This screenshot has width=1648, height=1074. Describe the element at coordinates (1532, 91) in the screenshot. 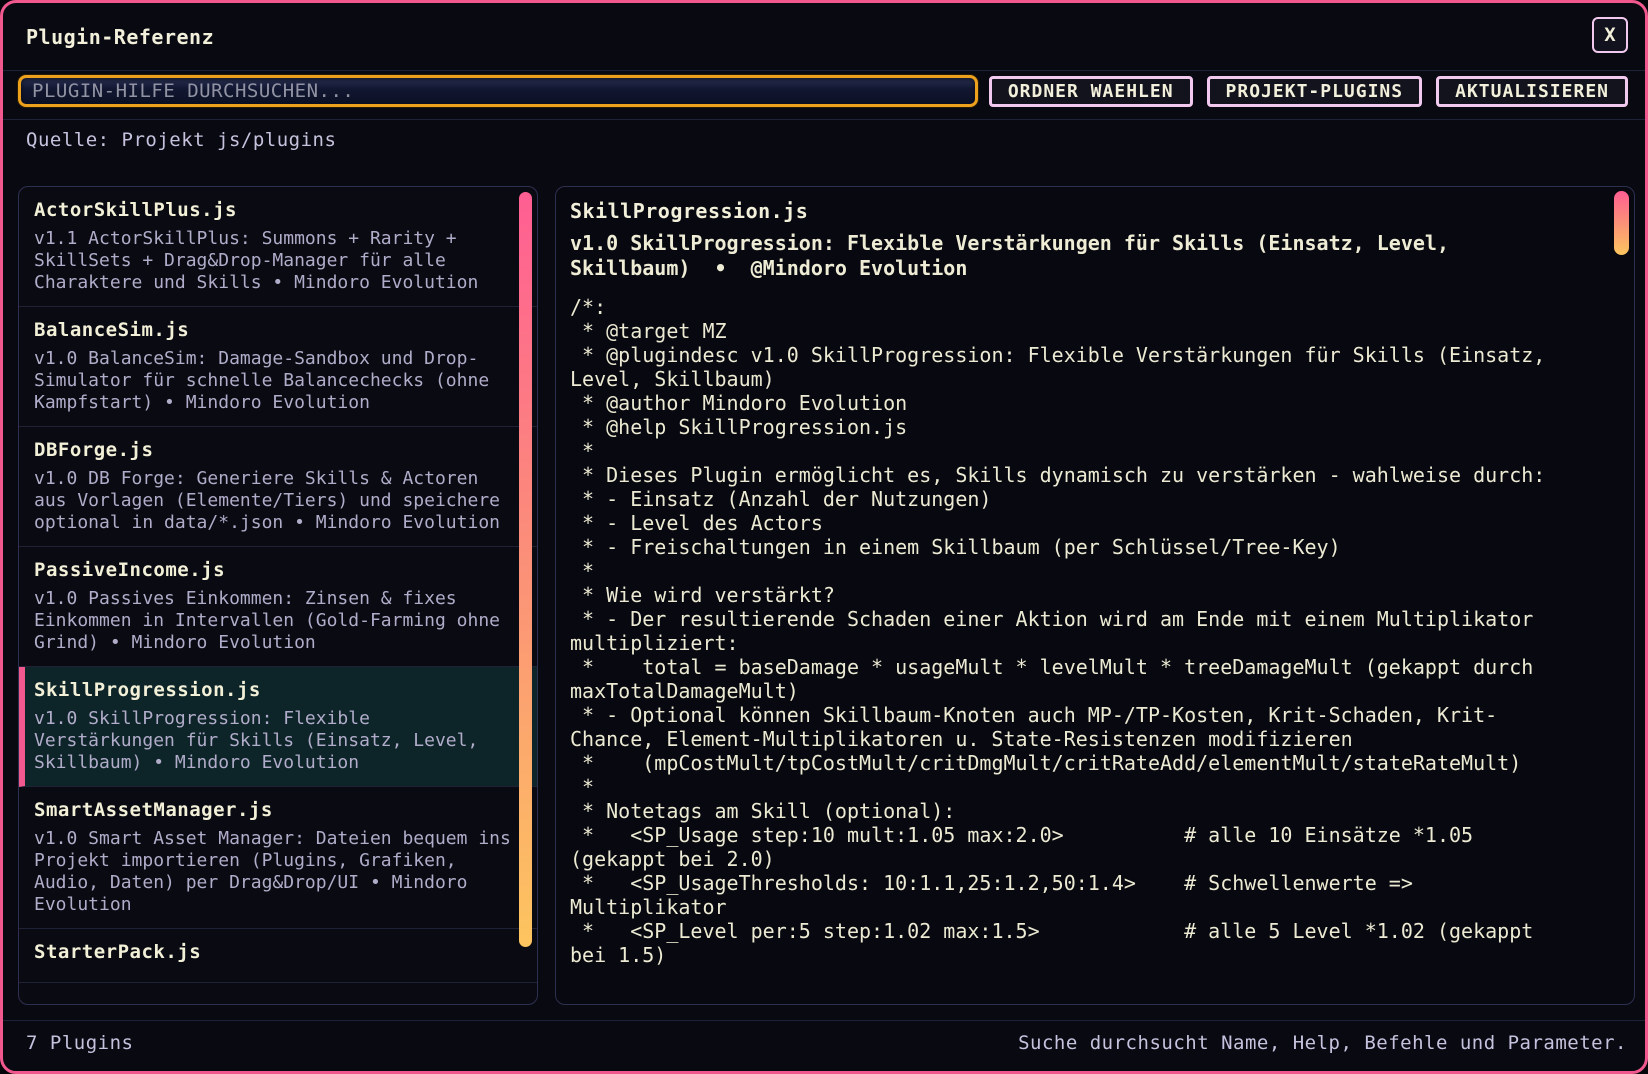

I see `refresh-button: AKTUALISIEREN` at that location.